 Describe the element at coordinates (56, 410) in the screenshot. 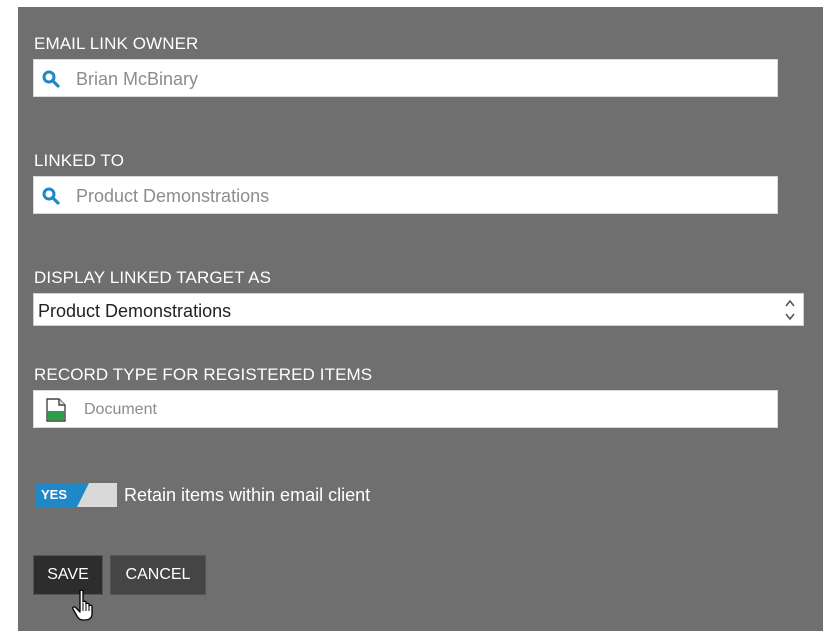

I see `document-icon` at that location.